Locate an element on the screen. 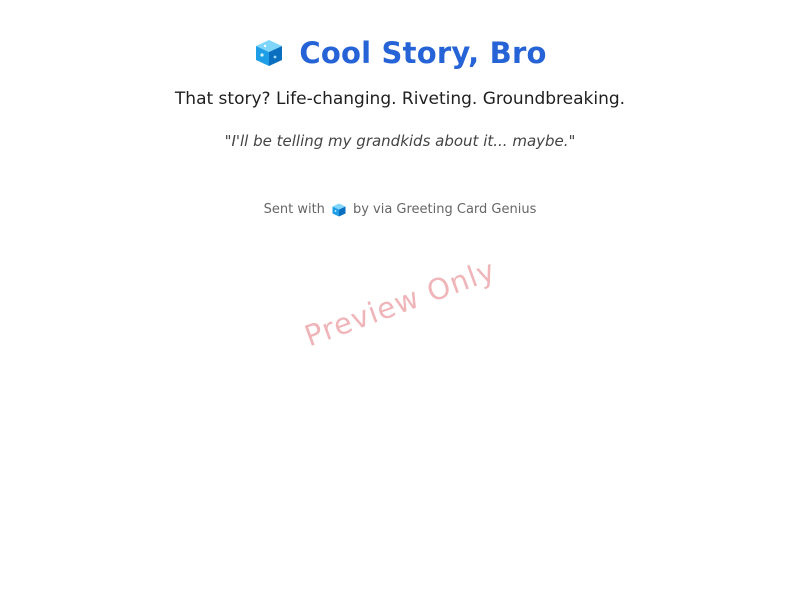 The width and height of the screenshot is (800, 600). footer-prefix: Sent with is located at coordinates (294, 209).